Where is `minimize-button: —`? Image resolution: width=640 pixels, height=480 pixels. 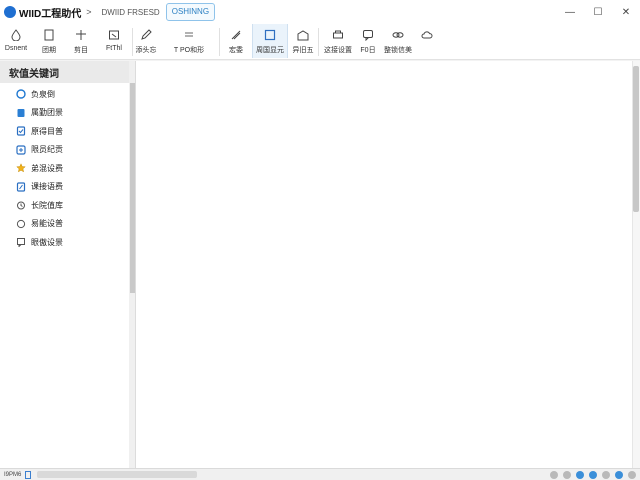
minimize-button: — is located at coordinates (570, 12).